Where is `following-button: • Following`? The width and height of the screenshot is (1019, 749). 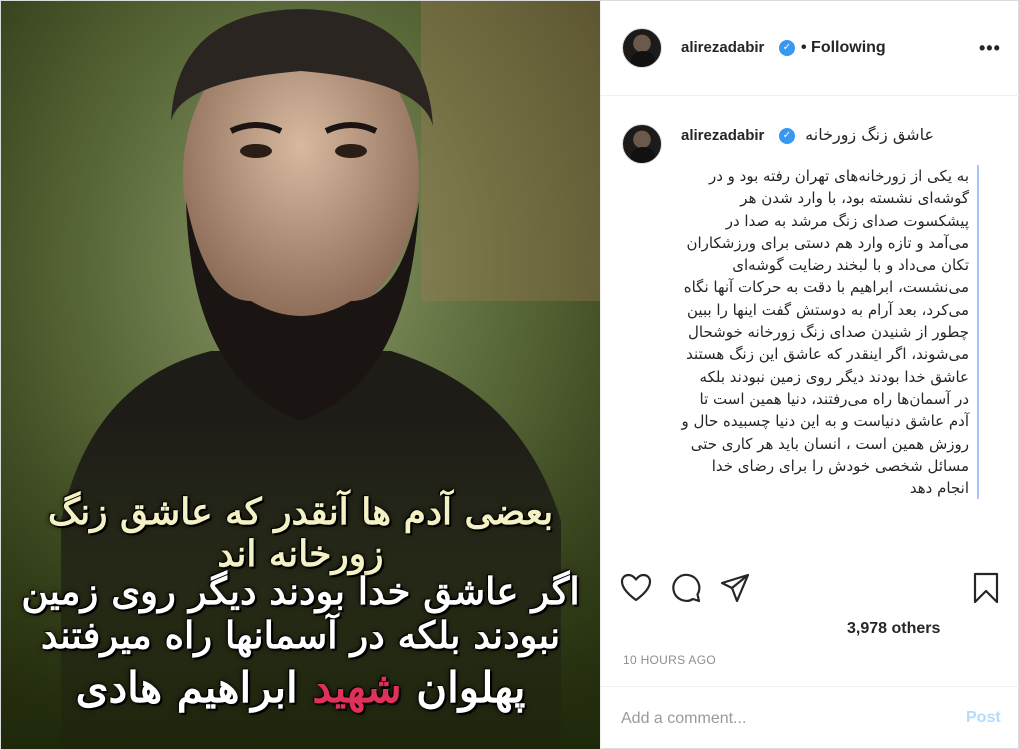 following-button: • Following is located at coordinates (843, 48).